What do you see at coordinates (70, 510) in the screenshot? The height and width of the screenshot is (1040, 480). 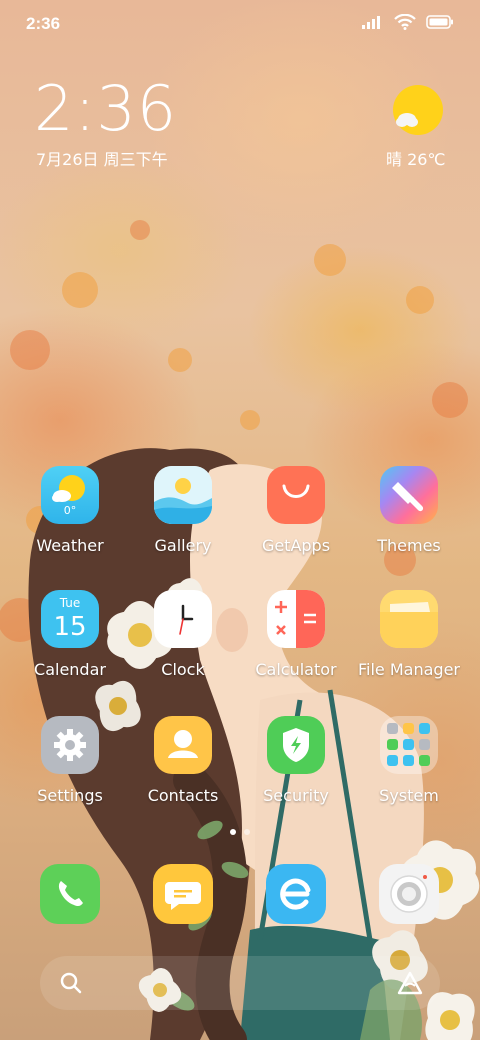 I see `weather-temp-badge: 0°` at bounding box center [70, 510].